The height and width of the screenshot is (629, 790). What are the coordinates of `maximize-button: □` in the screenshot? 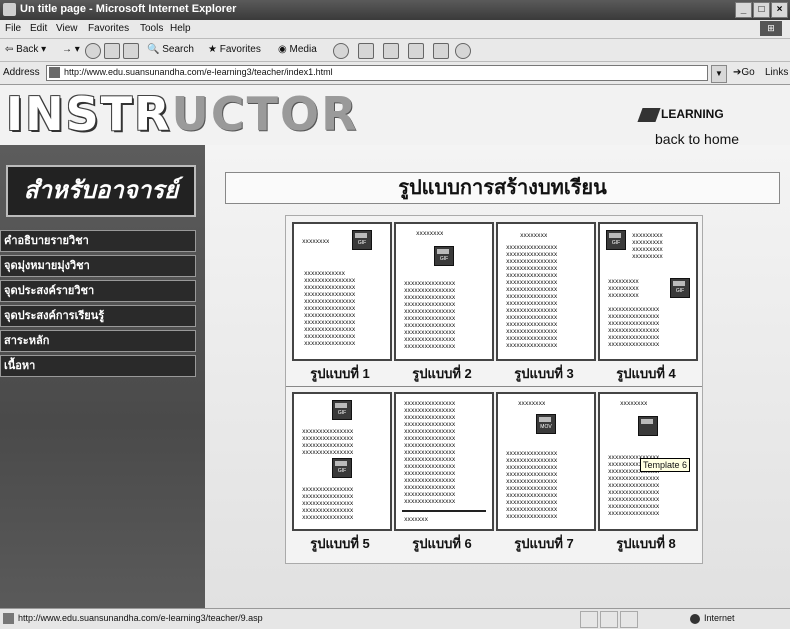 It's located at (761, 10).